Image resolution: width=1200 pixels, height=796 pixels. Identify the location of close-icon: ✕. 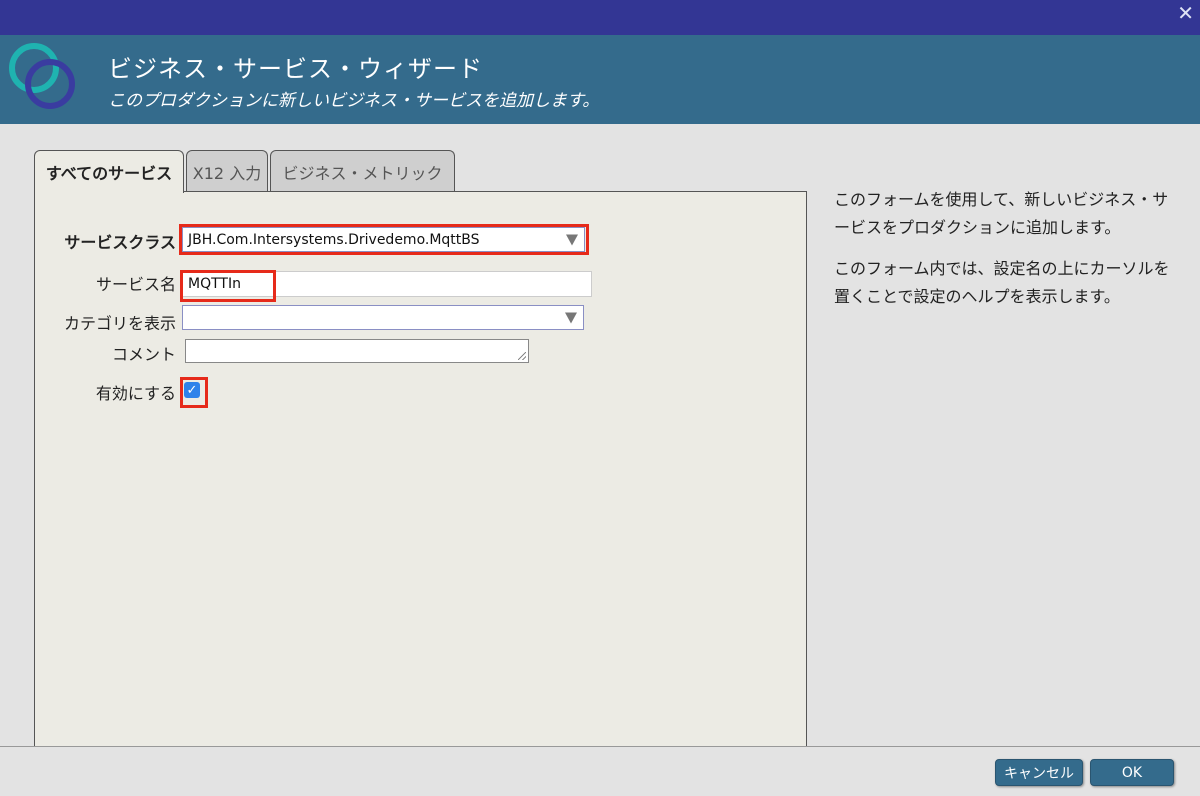
(1185, 13).